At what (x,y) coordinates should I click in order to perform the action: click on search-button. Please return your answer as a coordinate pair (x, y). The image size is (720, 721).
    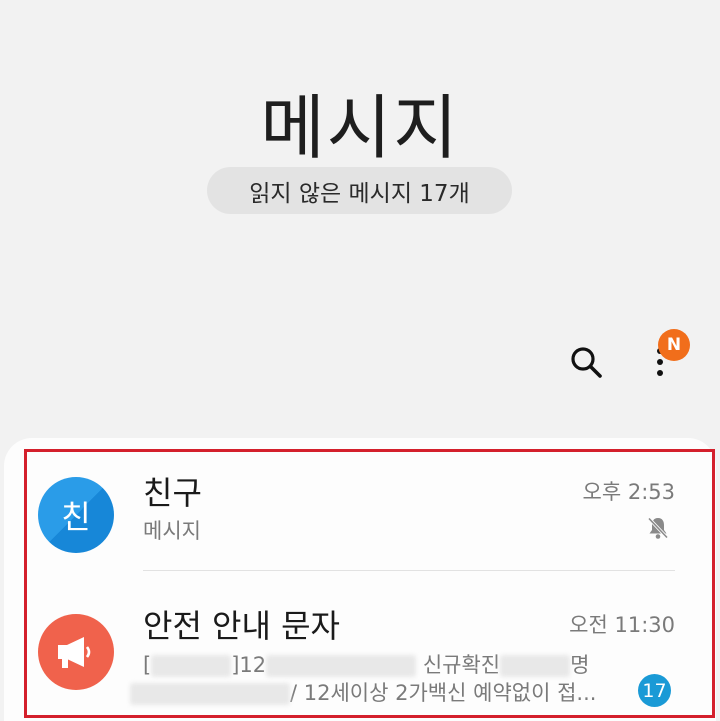
    Looking at the image, I should click on (586, 362).